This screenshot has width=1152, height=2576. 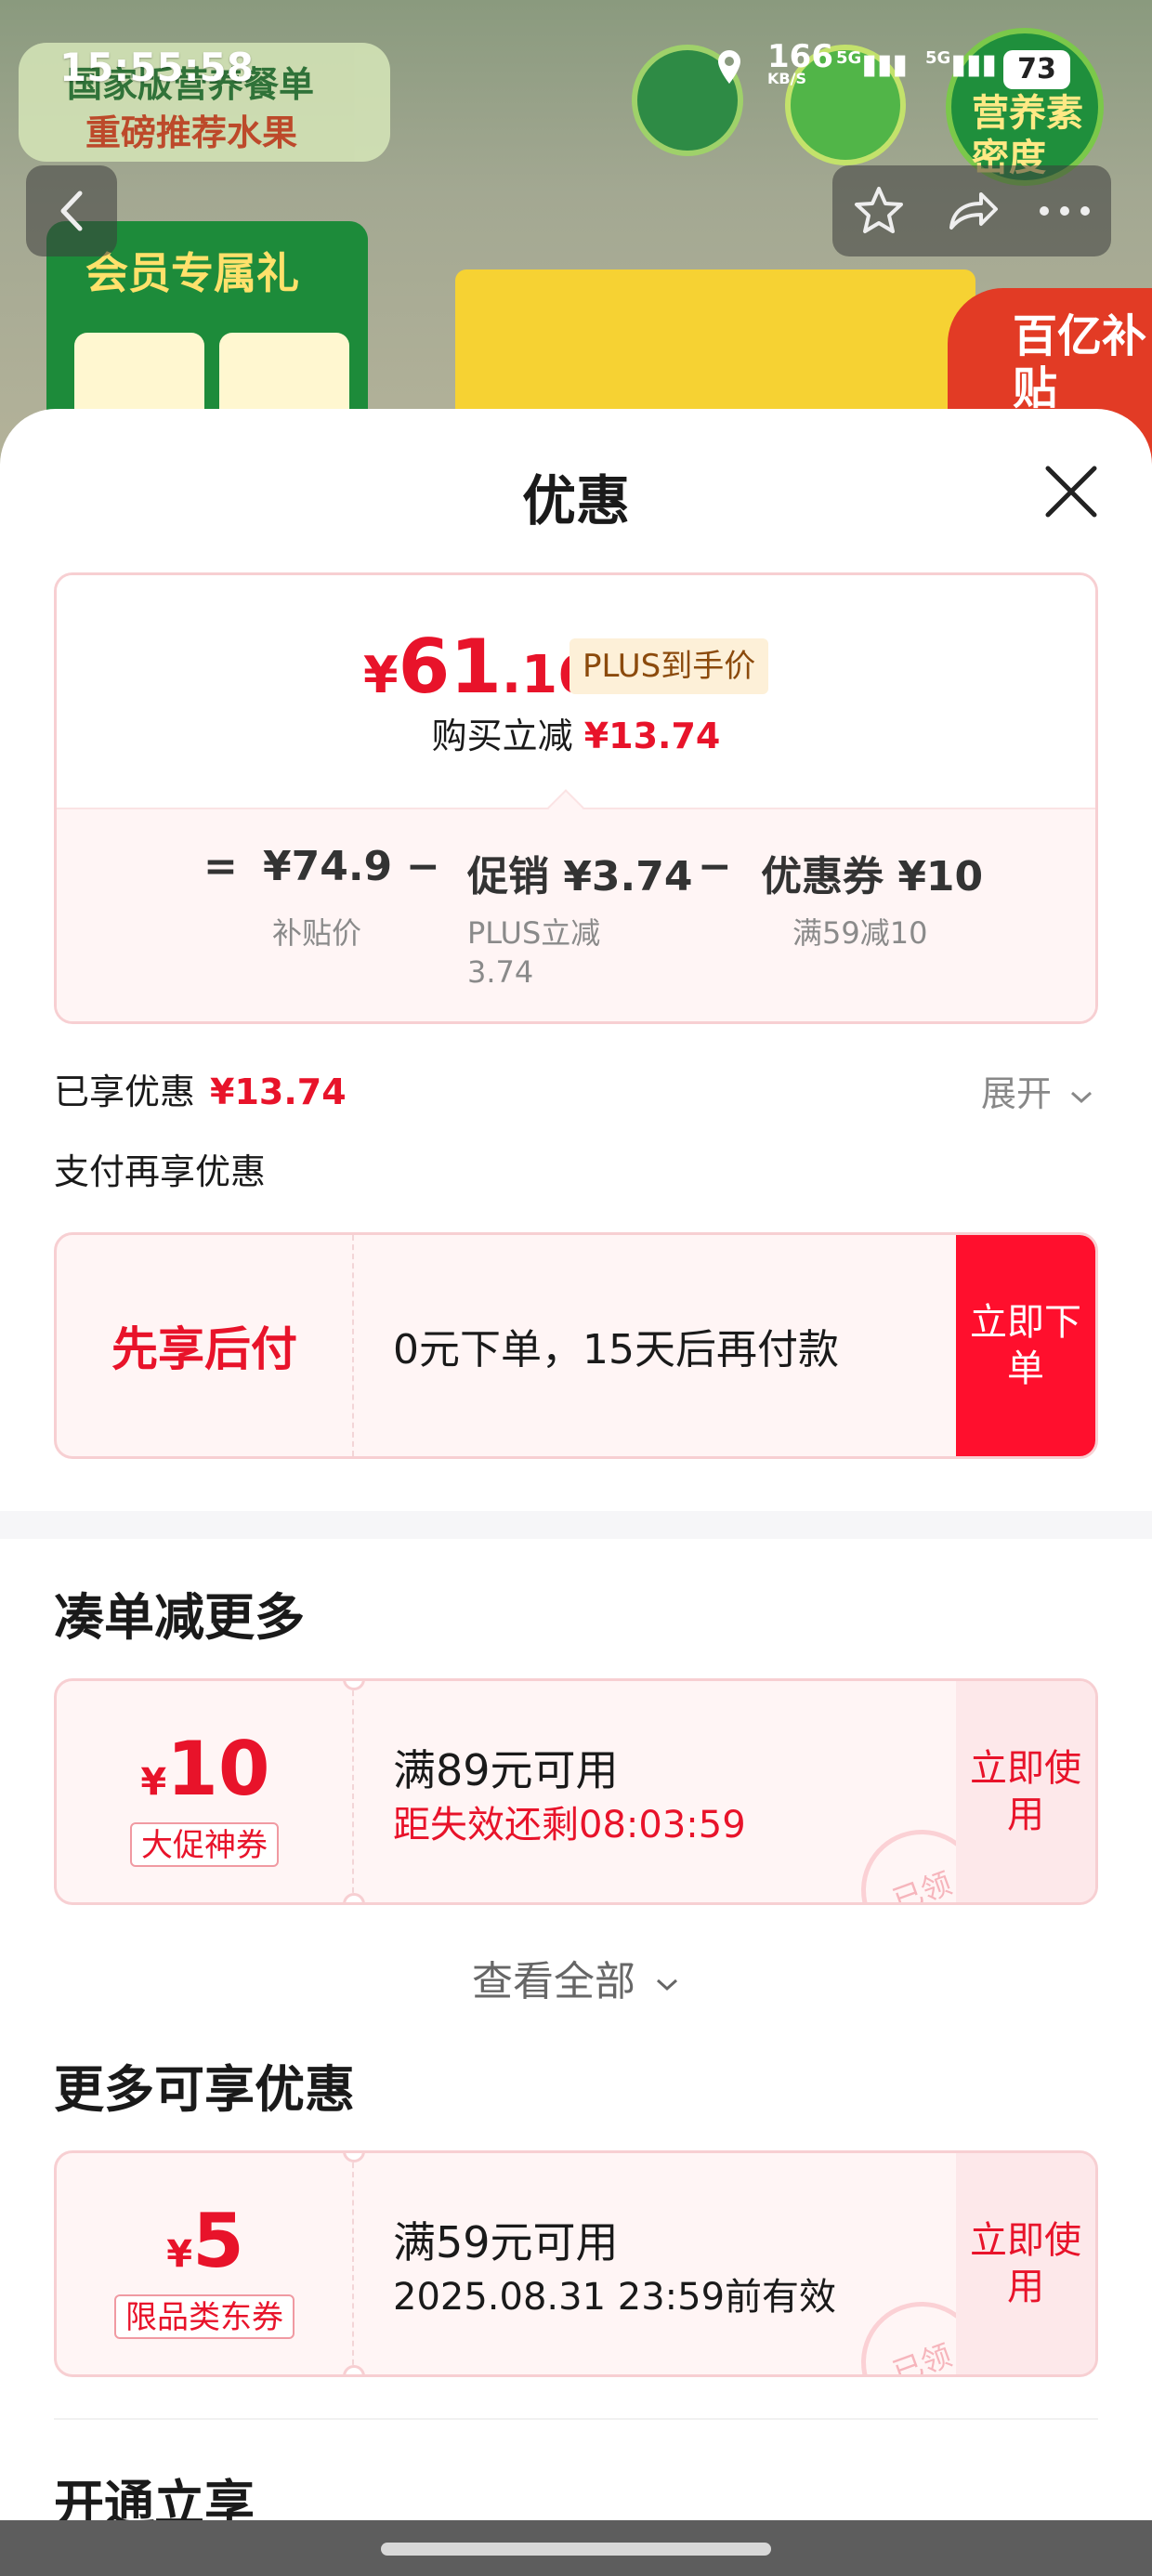 I want to click on member-gift-title: 会员专属礼, so click(x=192, y=273).